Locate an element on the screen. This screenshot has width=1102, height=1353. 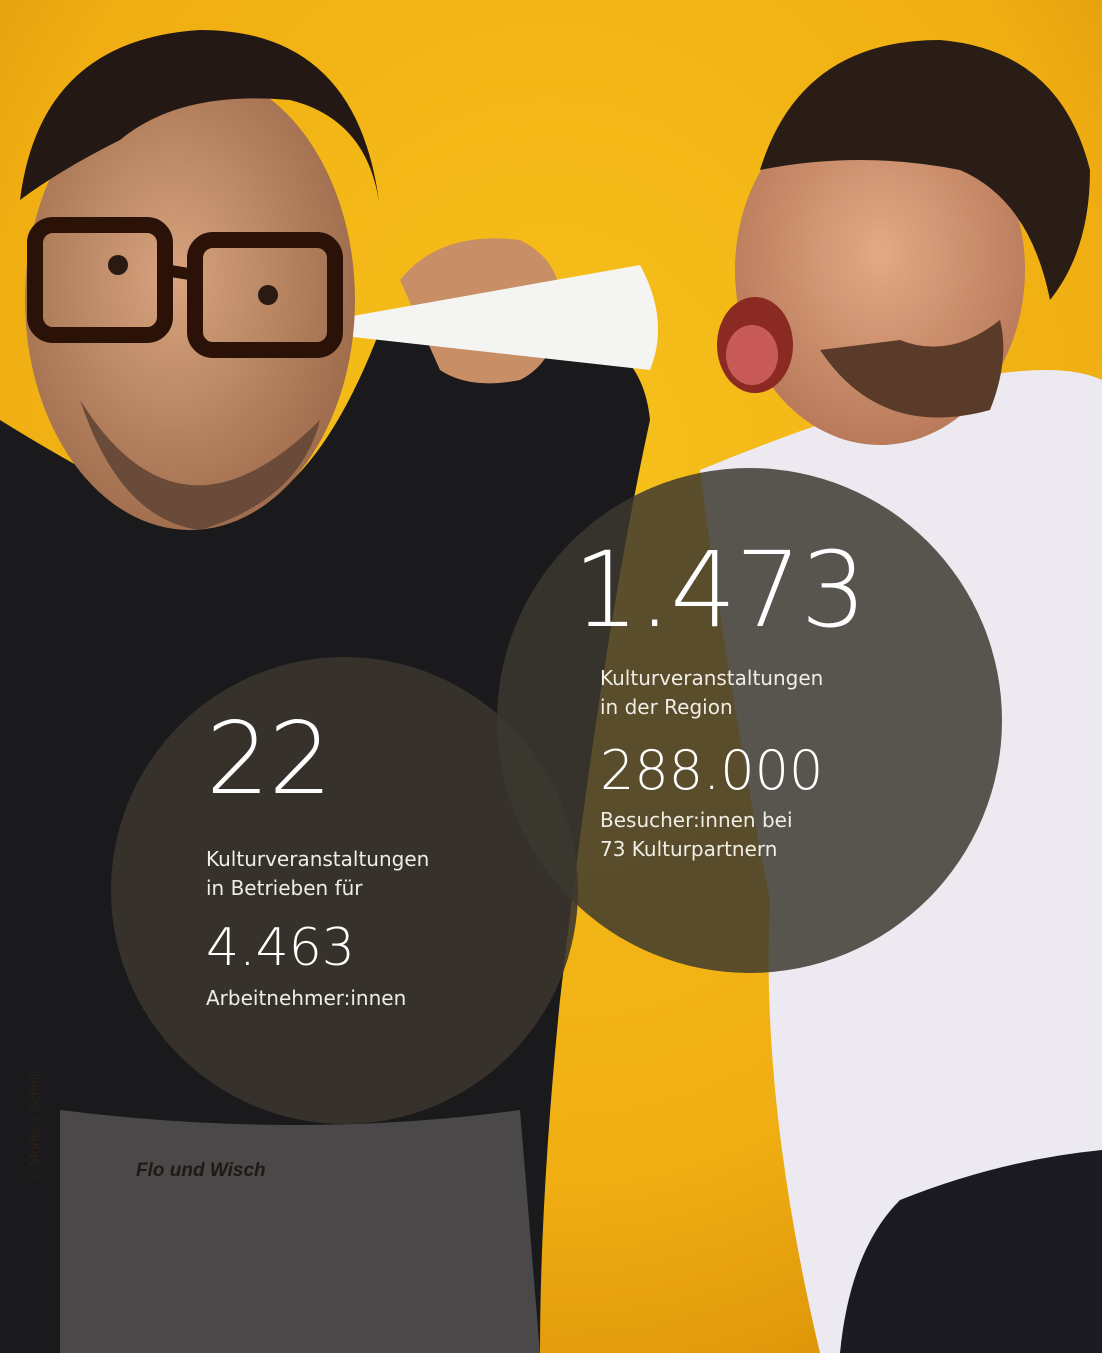
stat-secondary-number: 4.463 is located at coordinates (280, 948).